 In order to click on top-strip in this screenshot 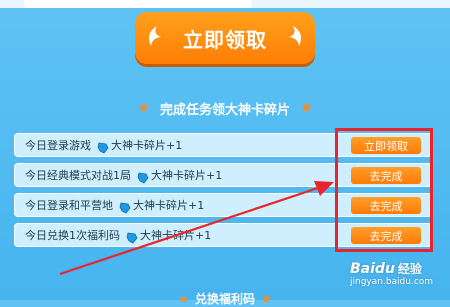, I will do `click(225, 4)`.